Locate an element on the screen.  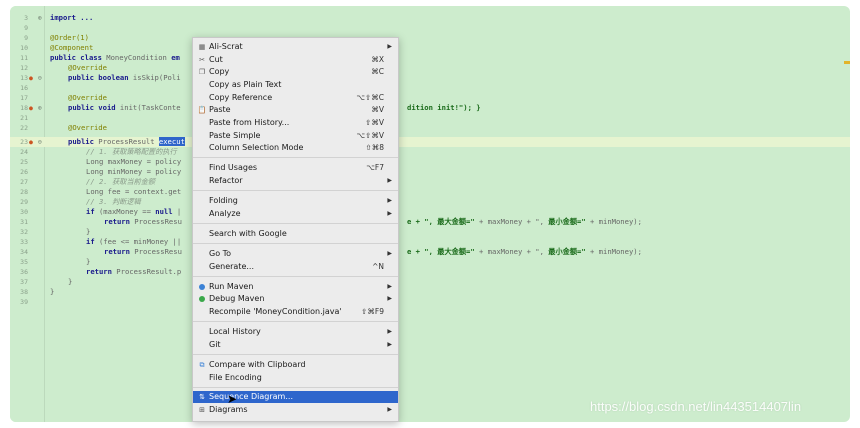
menu-item-paste: 📋 Paste ⌘V is located at coordinates (295, 110).